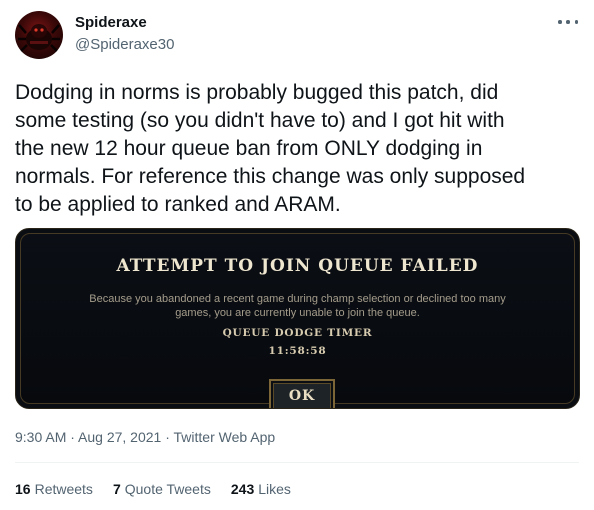  Describe the element at coordinates (23, 489) in the screenshot. I see `retweets-count: 16` at that location.